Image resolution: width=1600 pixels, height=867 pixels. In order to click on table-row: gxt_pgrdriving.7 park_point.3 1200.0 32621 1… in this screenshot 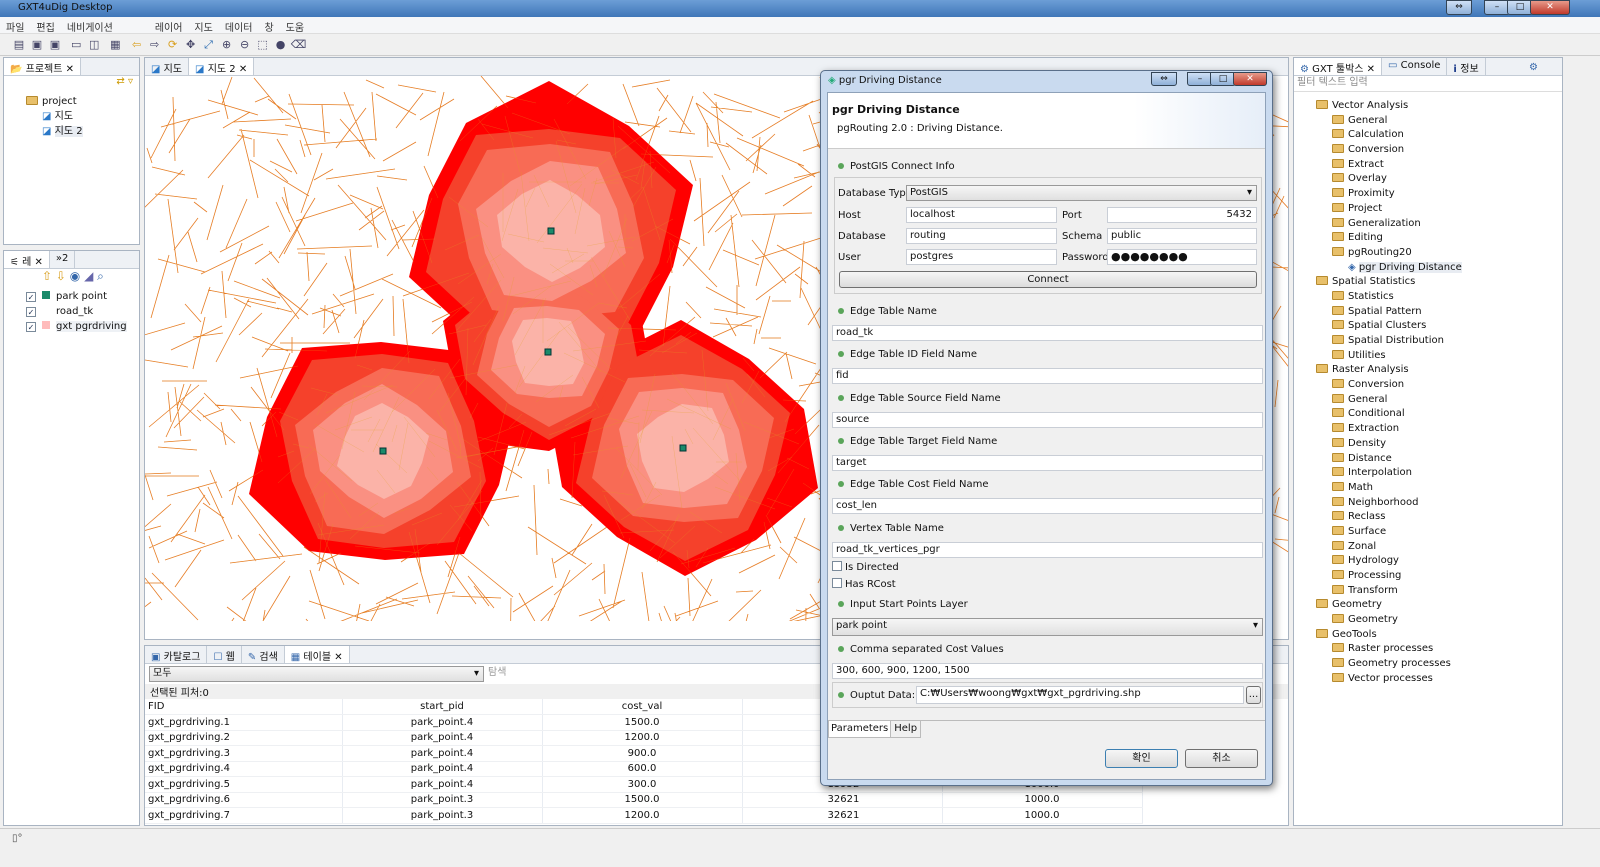, I will do `click(644, 815)`.